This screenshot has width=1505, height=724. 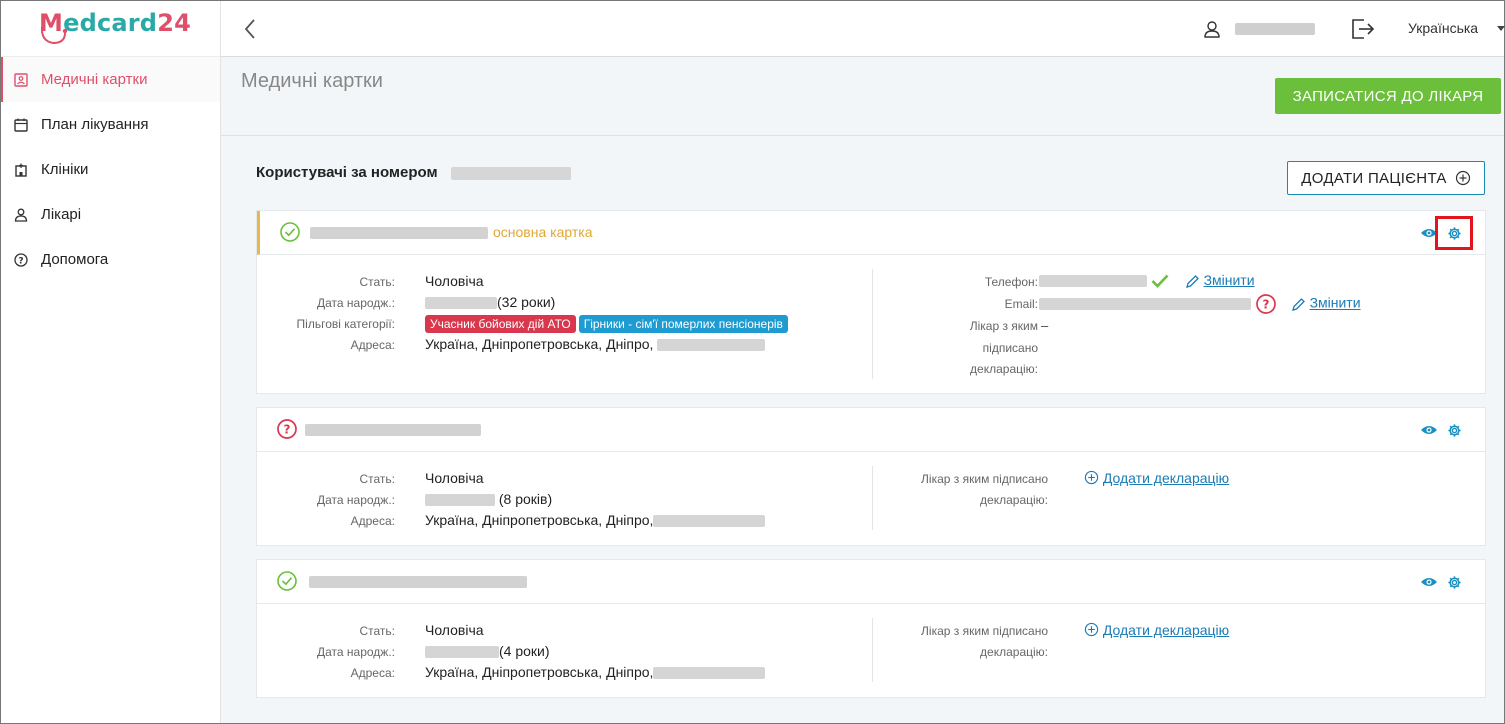 I want to click on edit-email-link: Змінити, so click(x=1335, y=303).